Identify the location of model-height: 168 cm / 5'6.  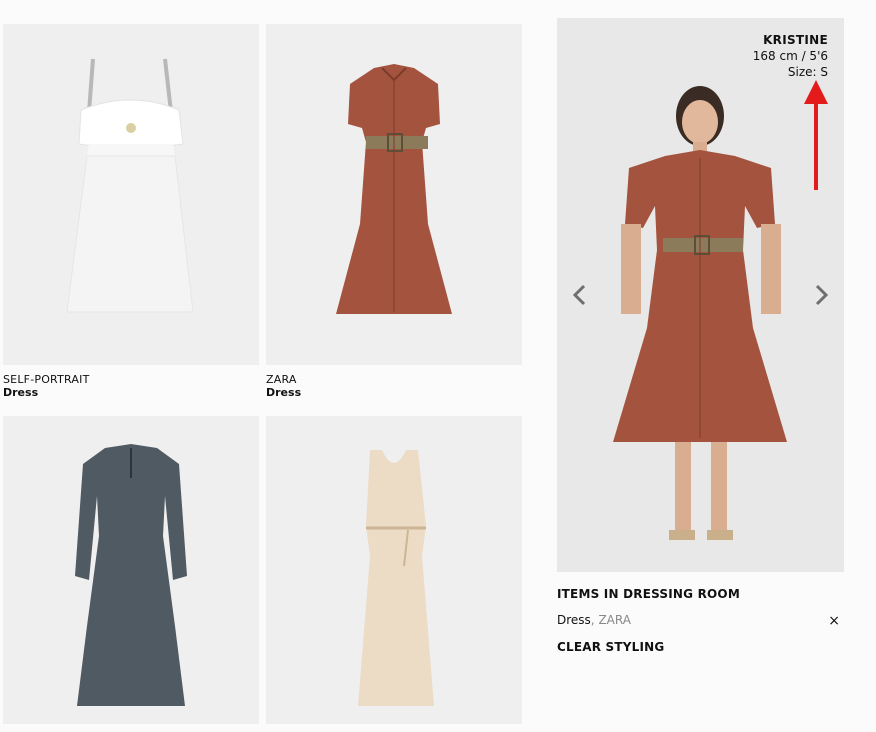
(790, 56).